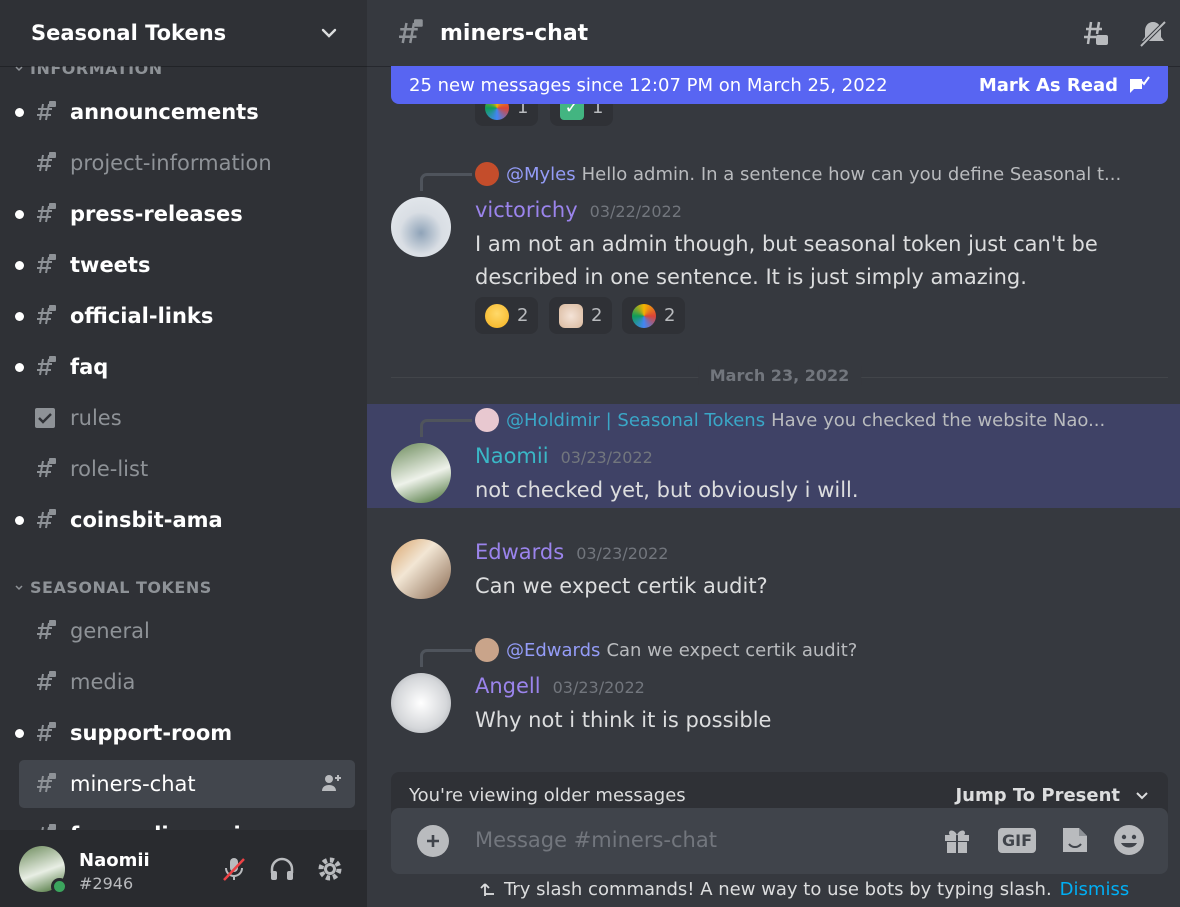 The width and height of the screenshot is (1180, 907). I want to click on channel-general: general, so click(187, 631).